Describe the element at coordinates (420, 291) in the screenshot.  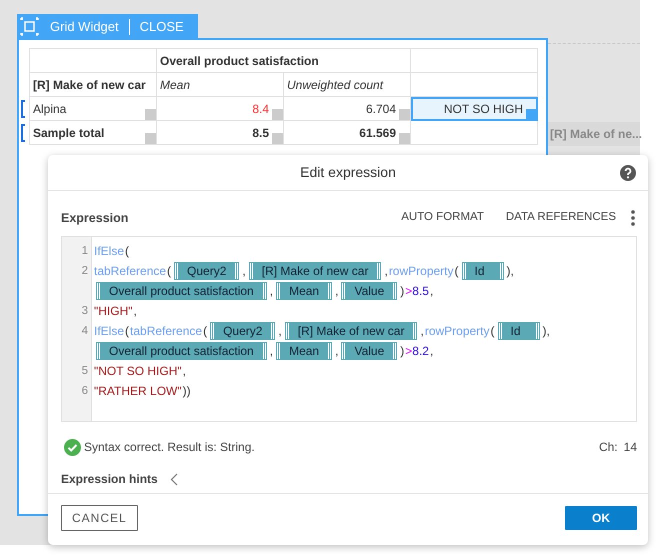
I see `code-number: 8.5` at that location.